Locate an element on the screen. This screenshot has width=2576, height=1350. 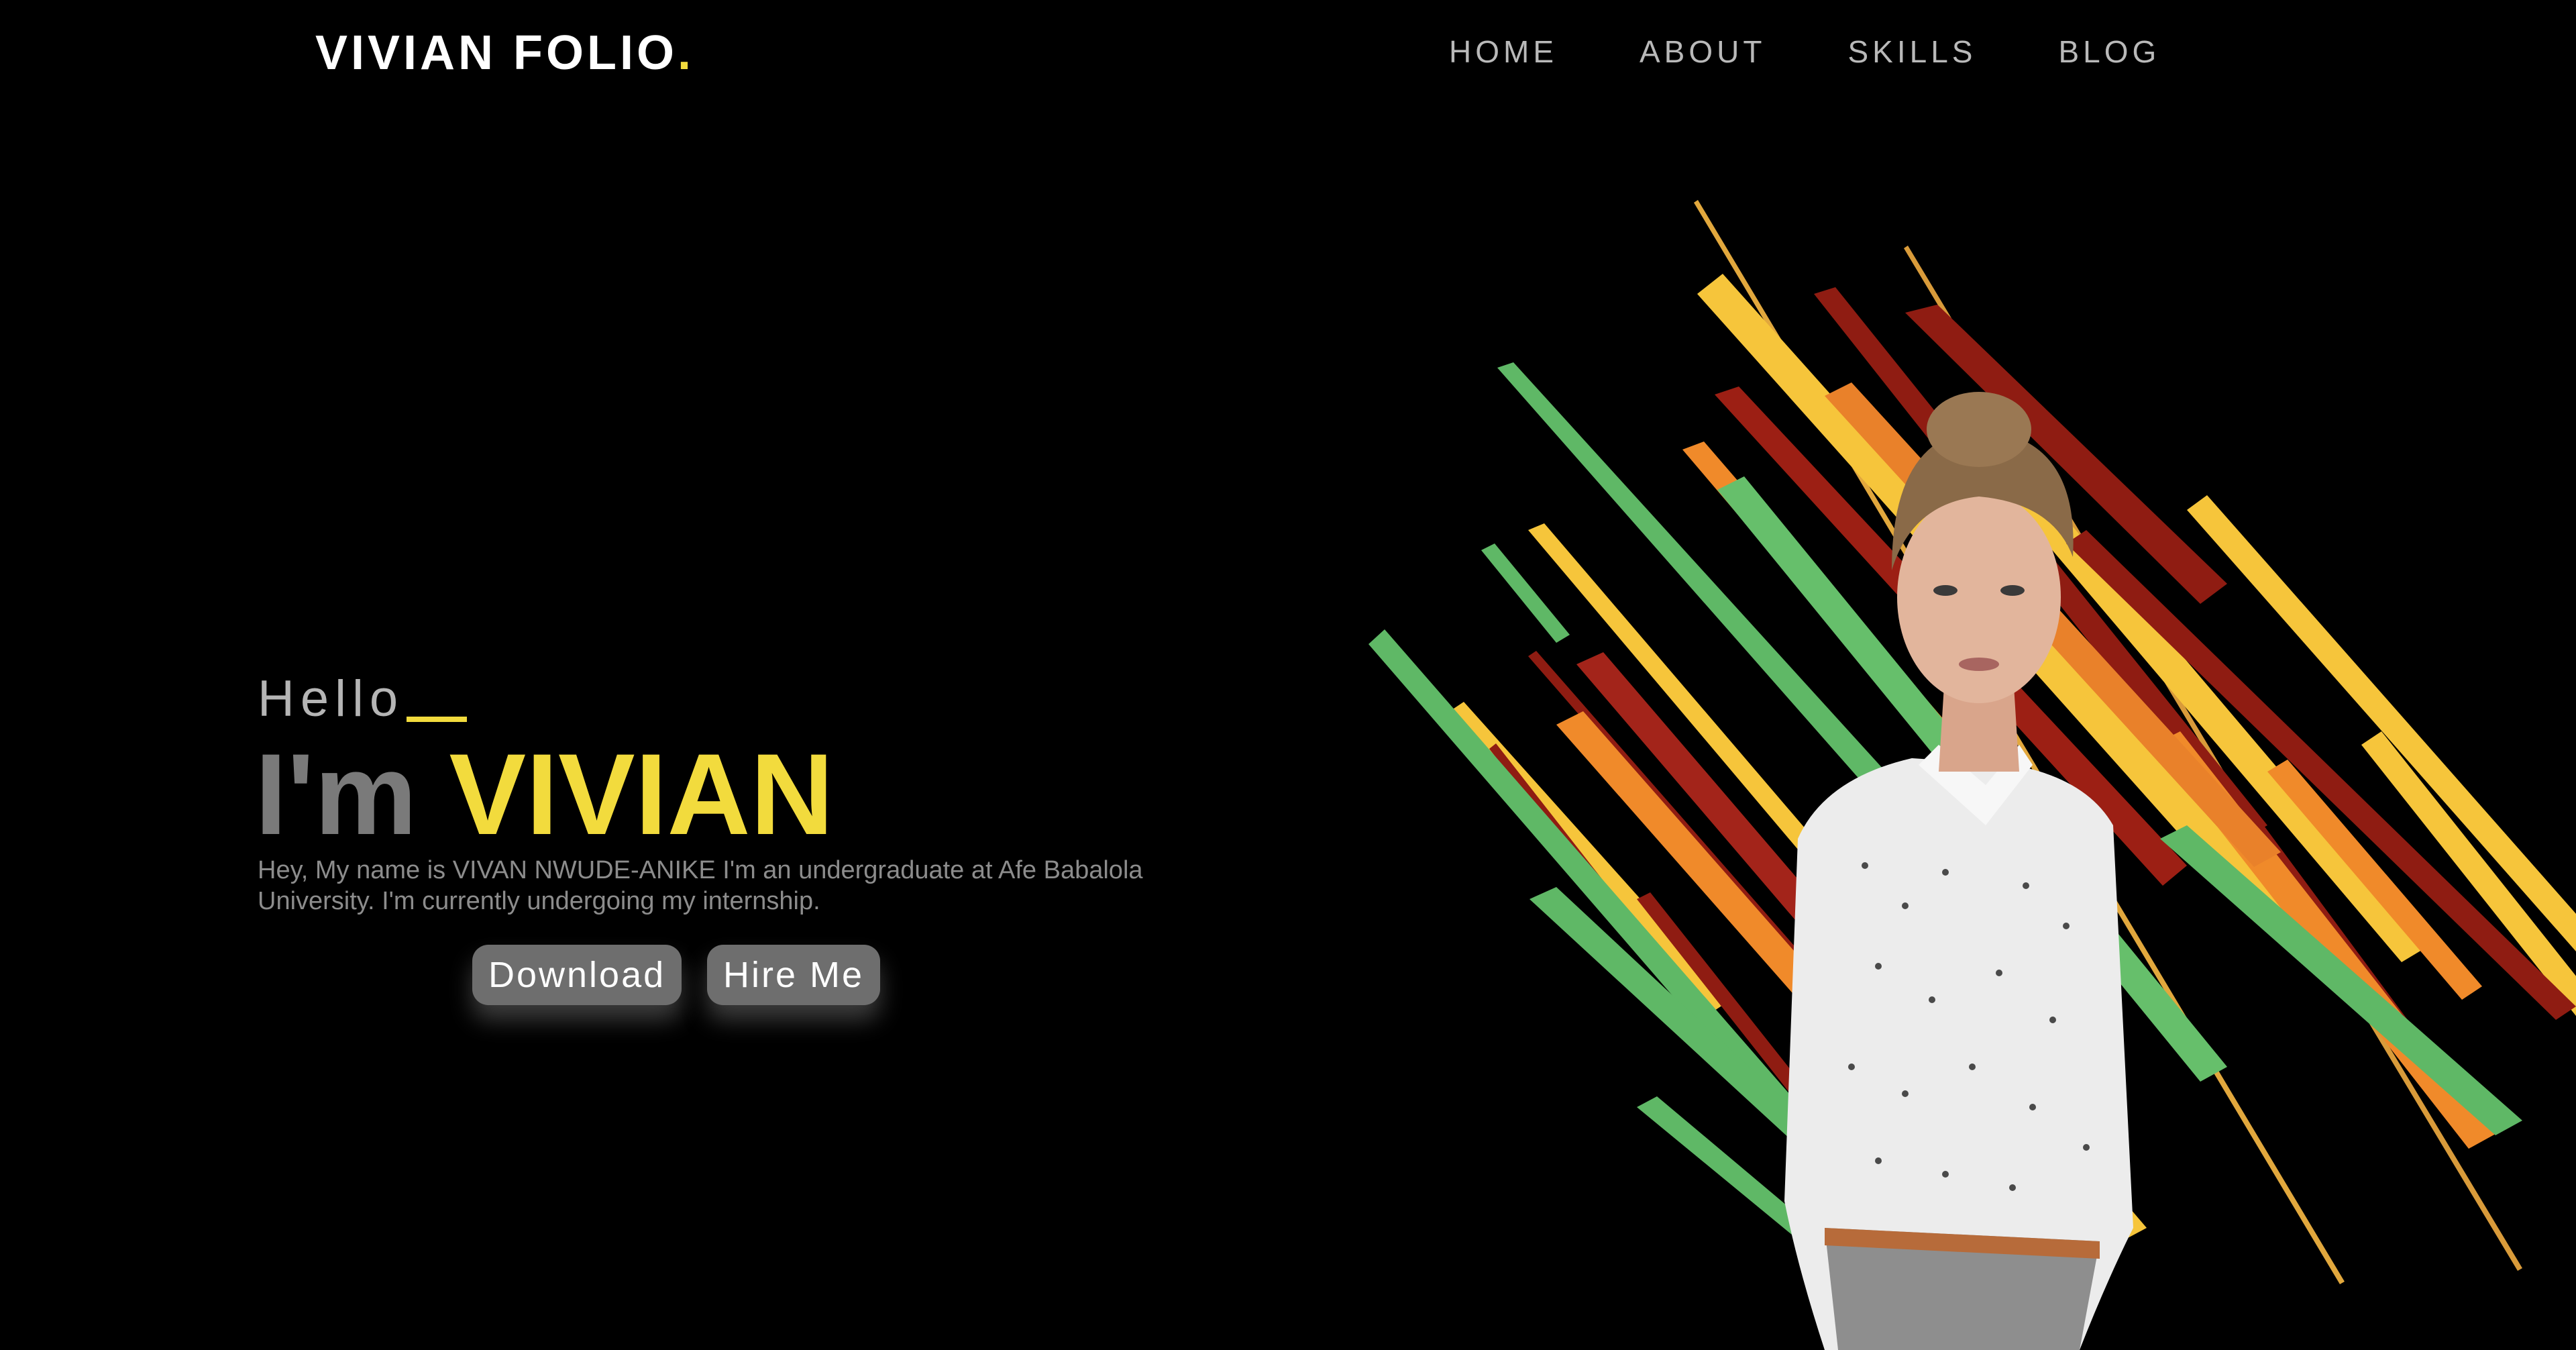
logo-text: VIVIAN FOLIO is located at coordinates (496, 53).